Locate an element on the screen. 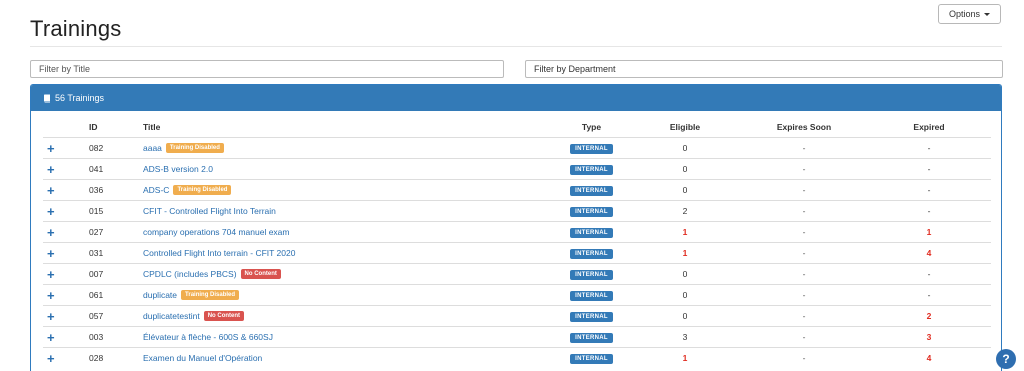 This screenshot has height=371, width=1024. column-header-eligible: Eligible is located at coordinates (685, 127).